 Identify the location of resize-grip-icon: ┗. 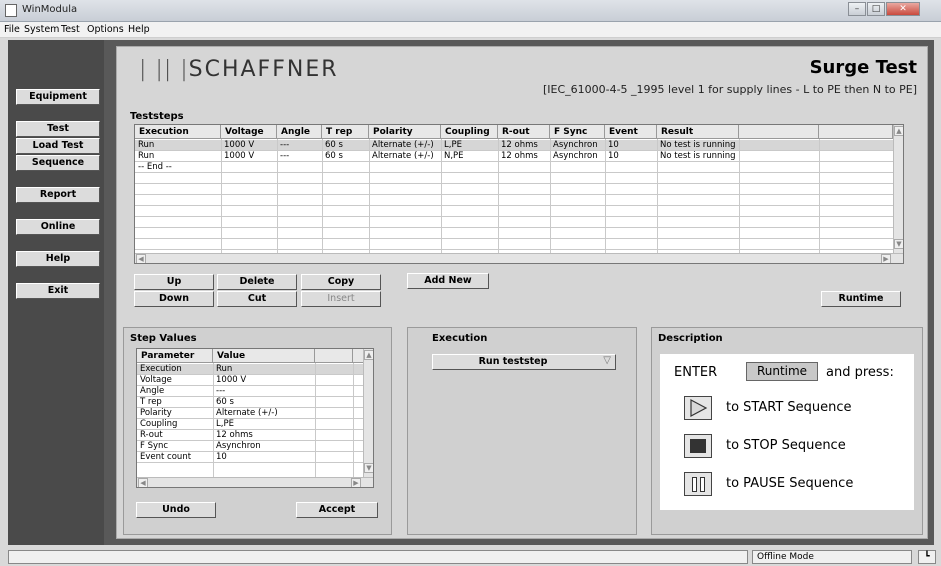
(927, 557).